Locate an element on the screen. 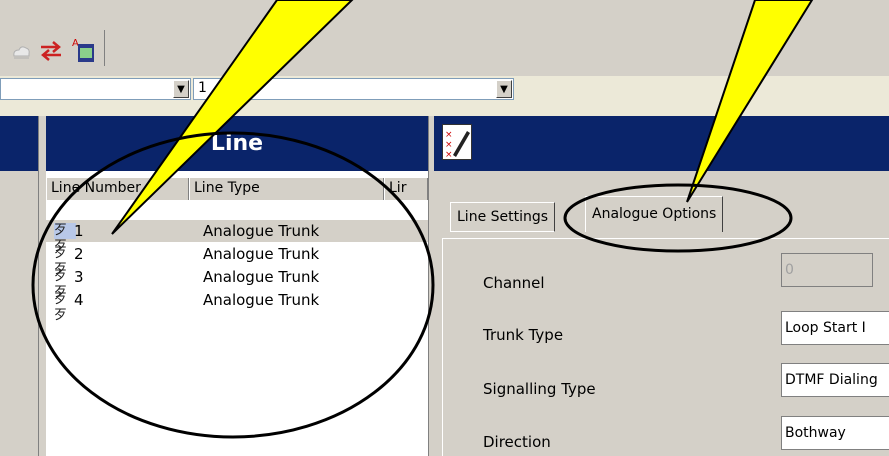  left-pane-header is located at coordinates (19, 143).